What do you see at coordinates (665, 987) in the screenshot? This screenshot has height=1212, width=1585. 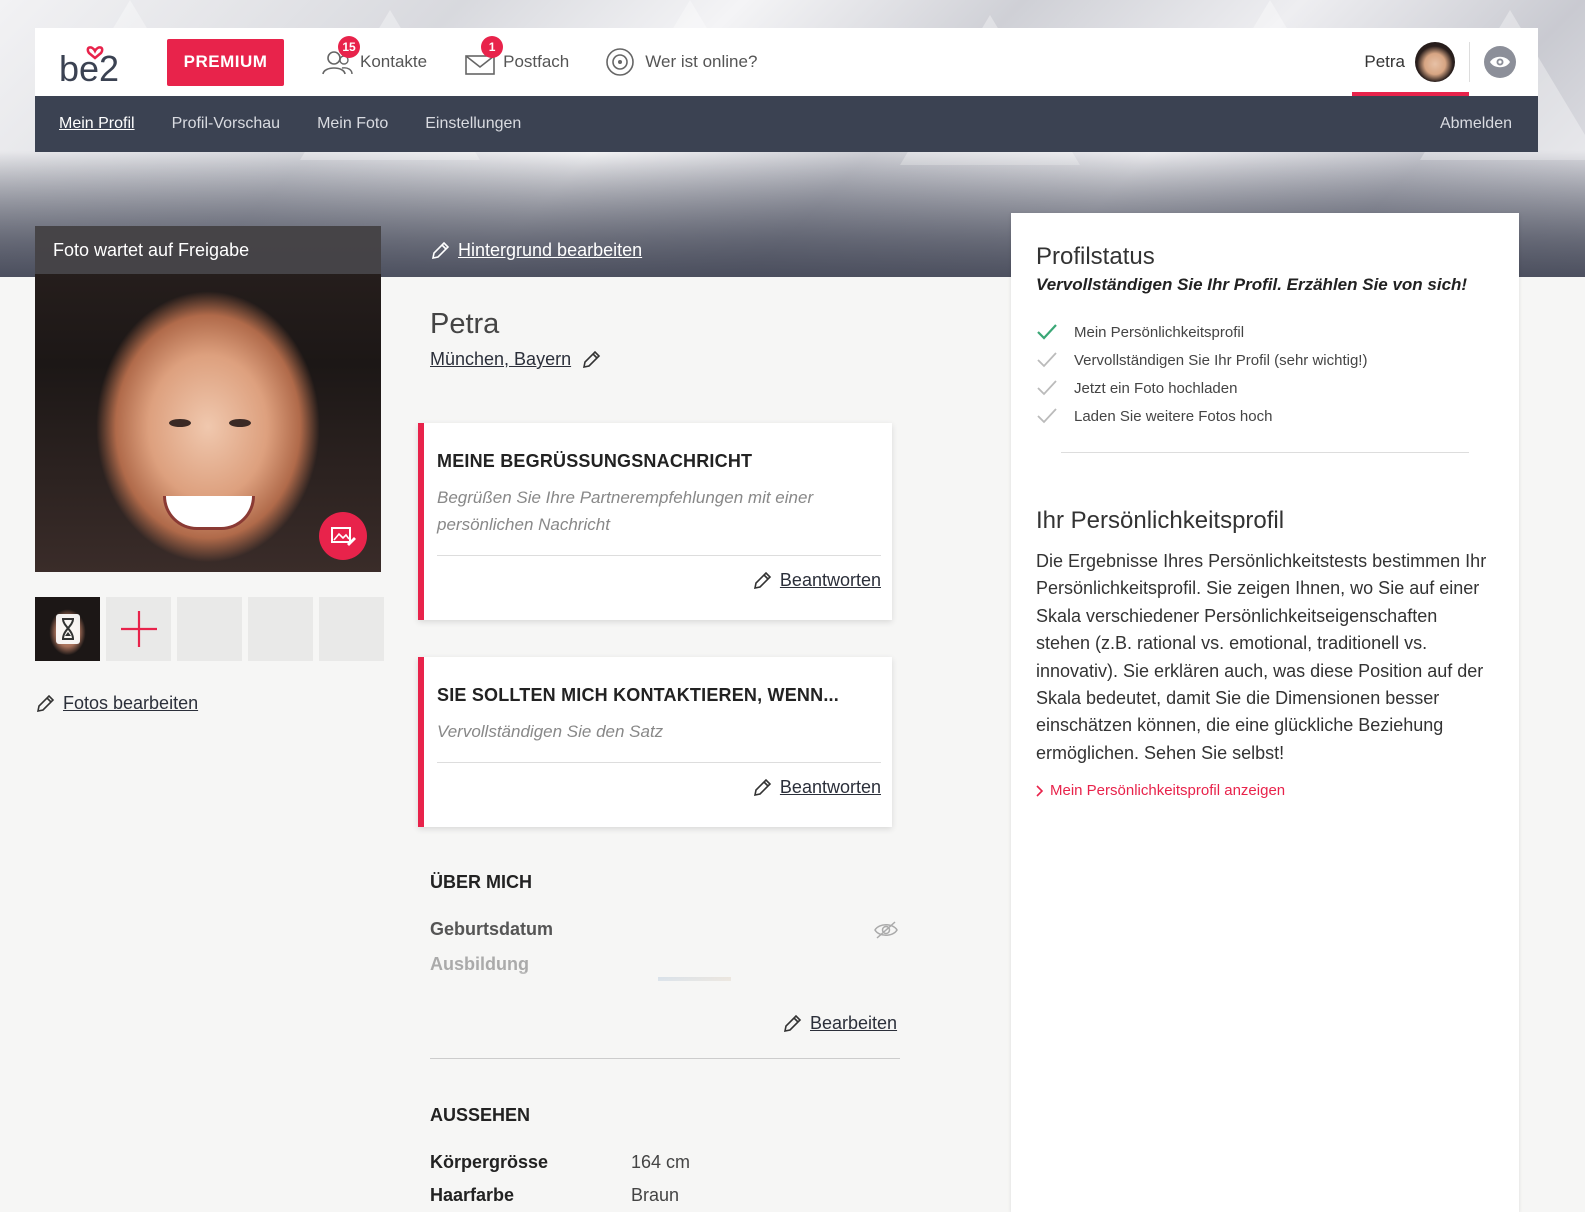 I see `content-fade` at bounding box center [665, 987].